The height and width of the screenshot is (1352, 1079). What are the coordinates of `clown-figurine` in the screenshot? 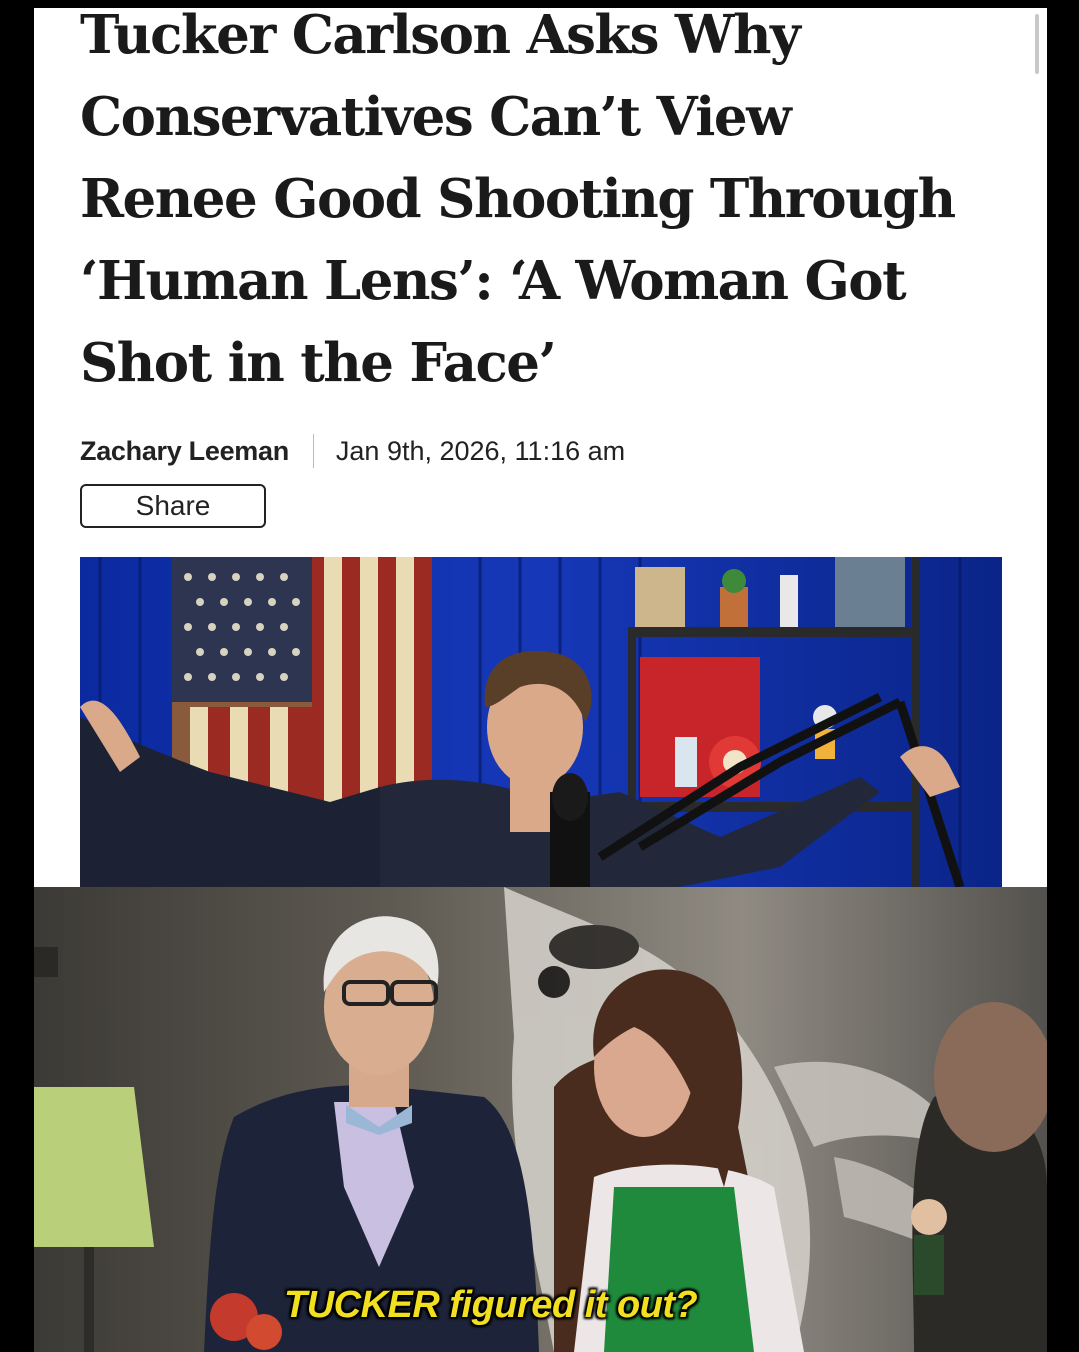 It's located at (929, 1247).